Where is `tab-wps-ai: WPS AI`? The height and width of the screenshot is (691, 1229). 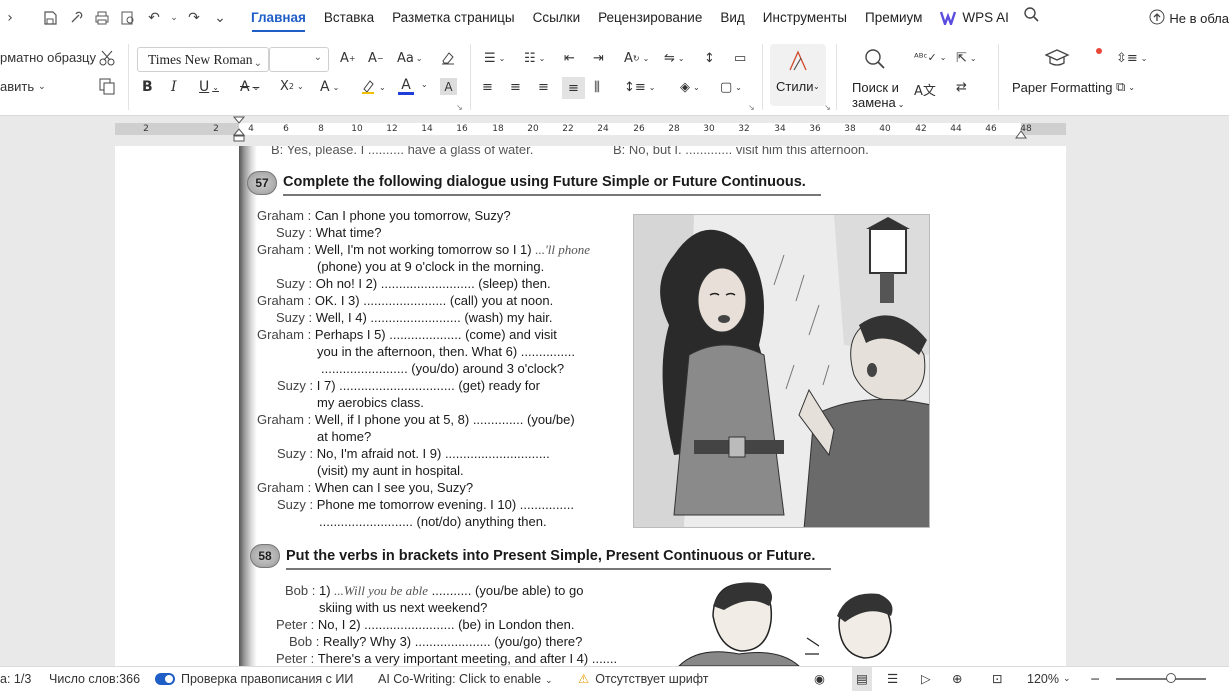 tab-wps-ai: WPS AI is located at coordinates (974, 18).